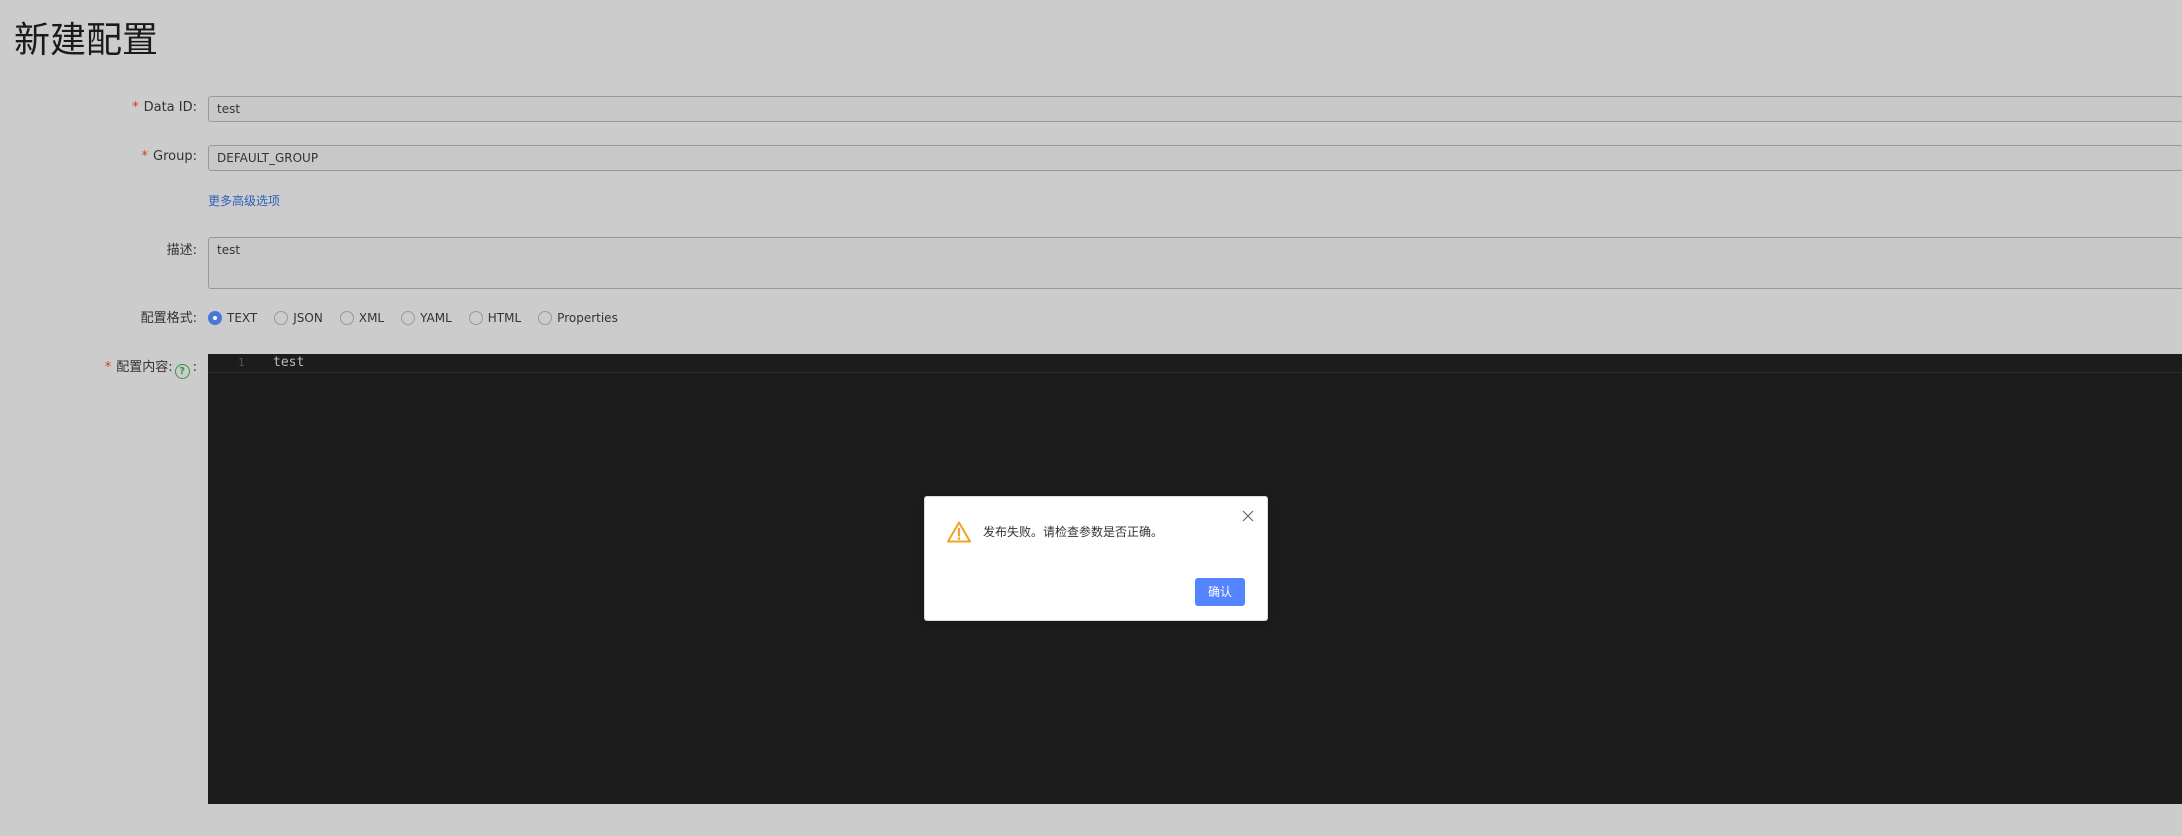 Image resolution: width=2182 pixels, height=836 pixels. Describe the element at coordinates (1248, 516) in the screenshot. I see `close-icon` at that location.